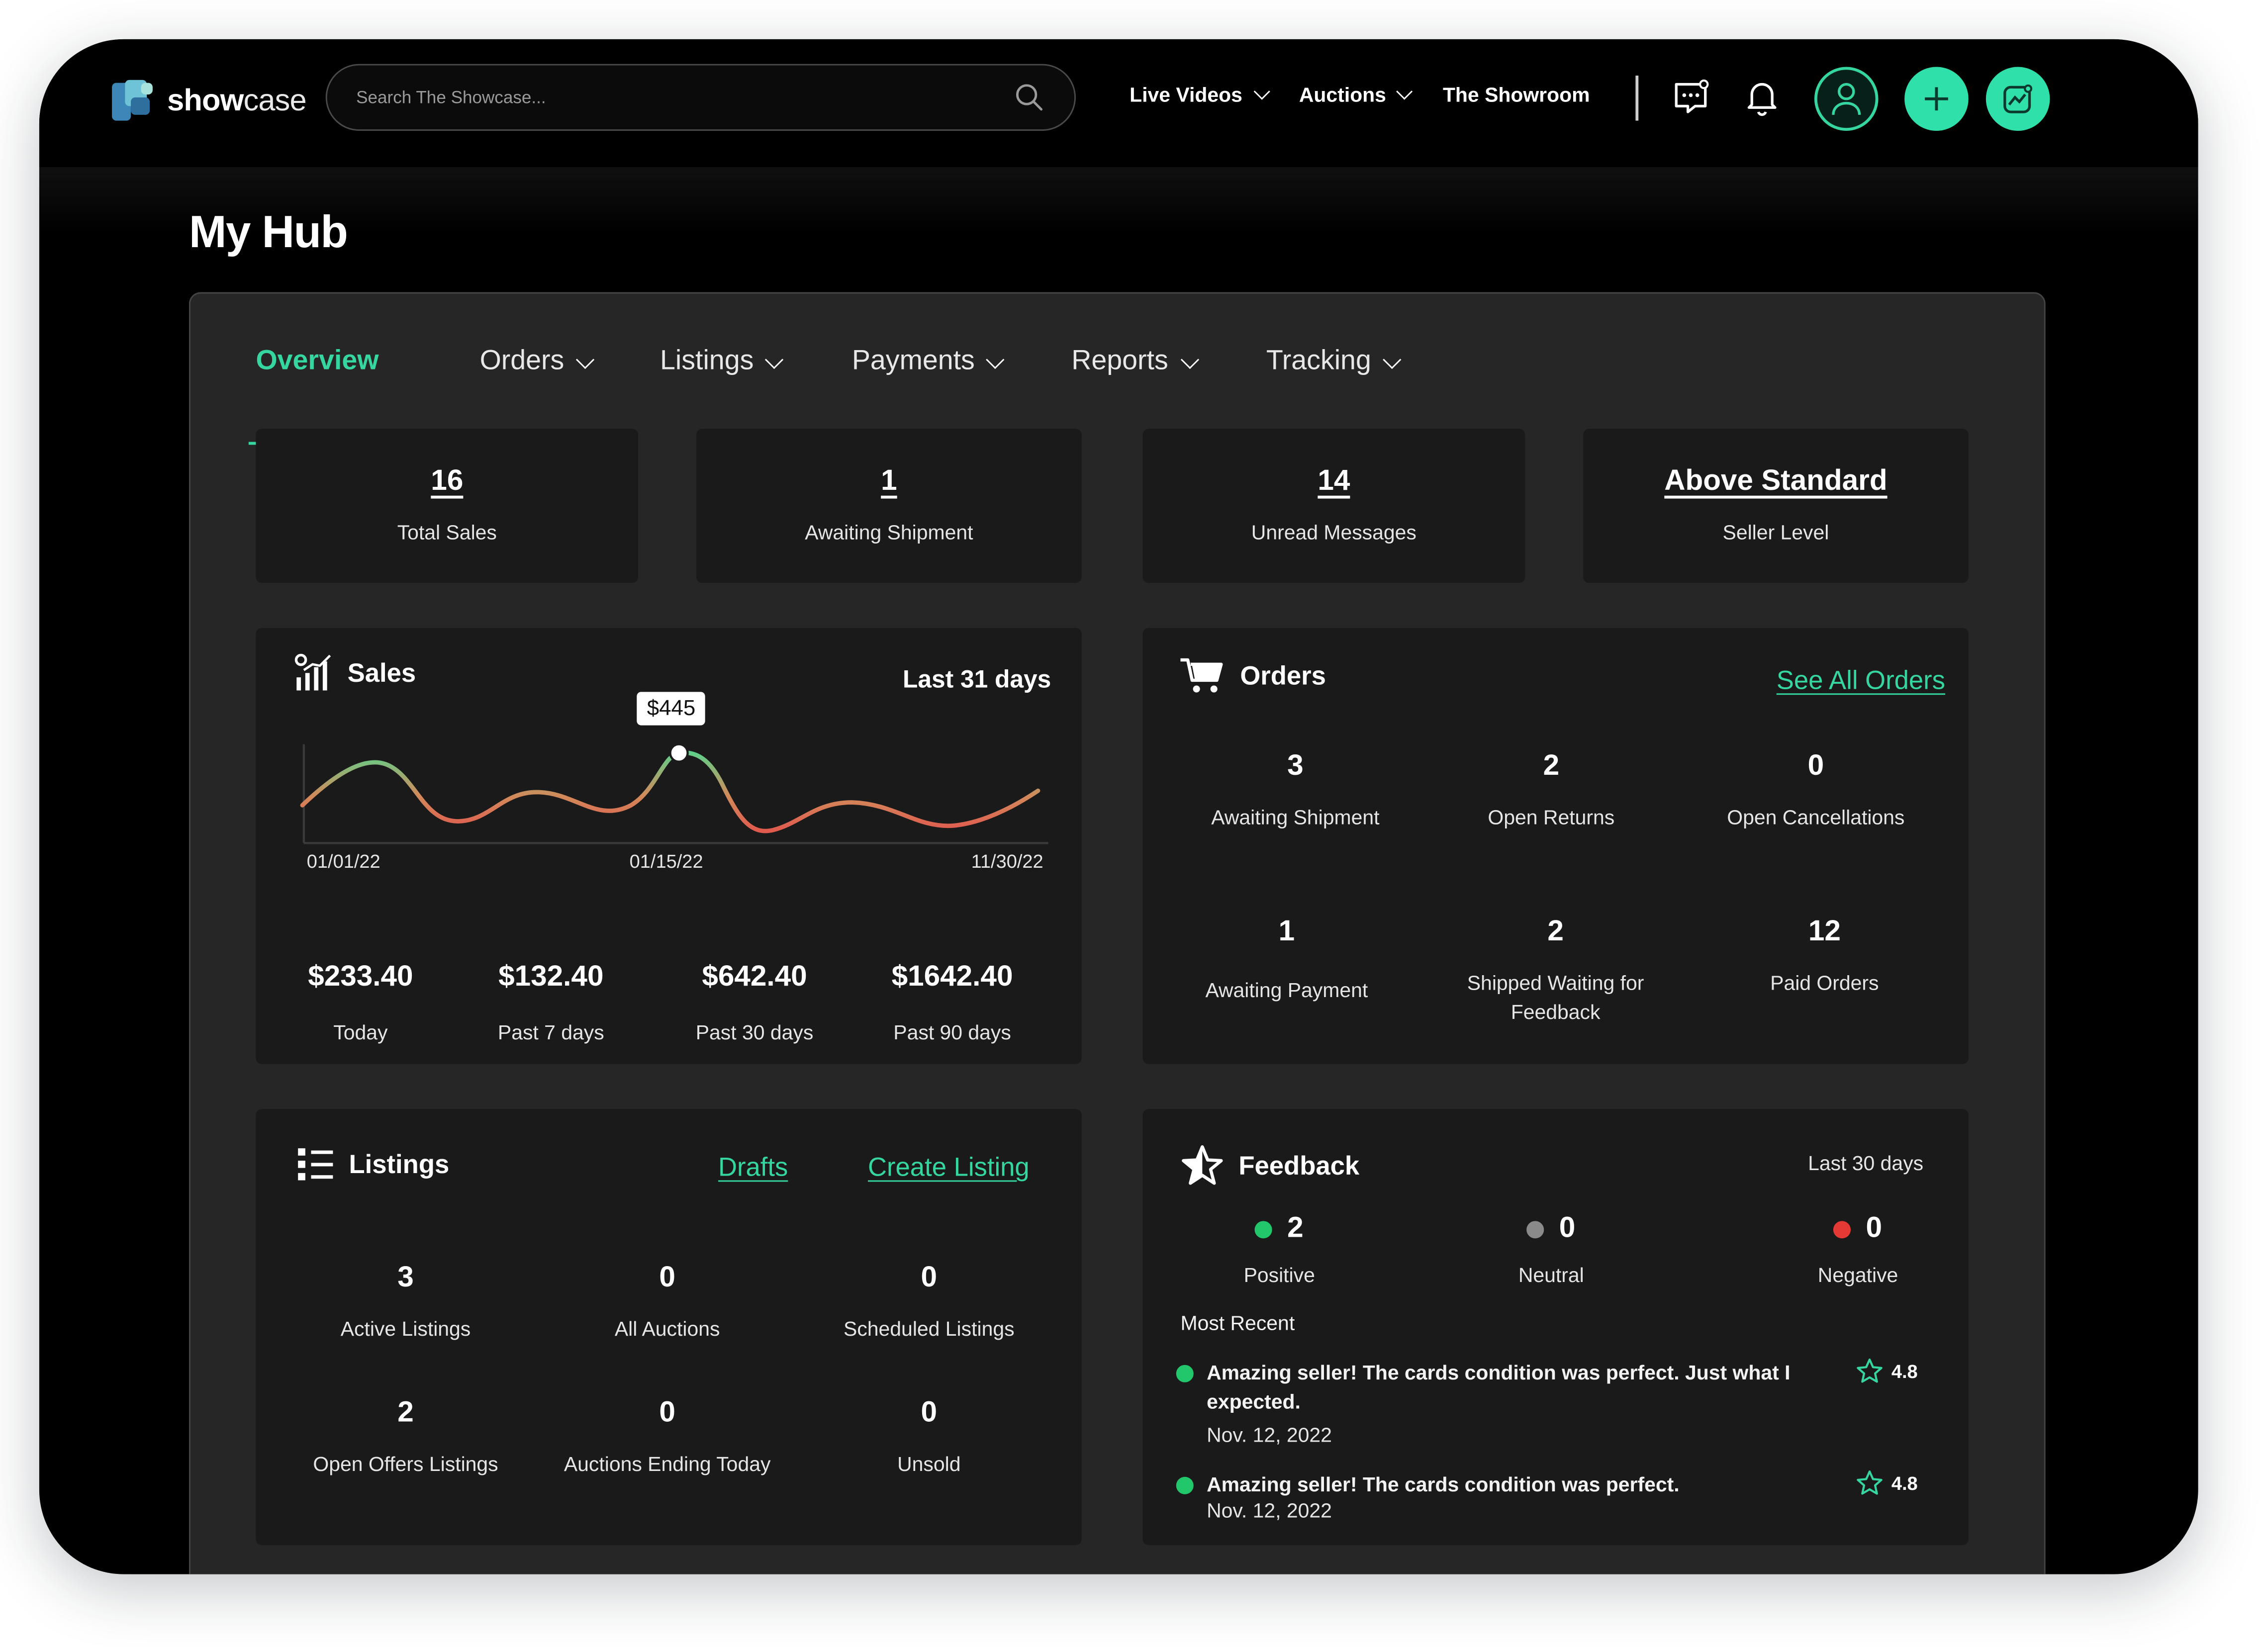 The width and height of the screenshot is (2268, 1647). I want to click on orders-shipped-waiting-feedback: 2 Shipped Waiting for Feedback, so click(1555, 970).